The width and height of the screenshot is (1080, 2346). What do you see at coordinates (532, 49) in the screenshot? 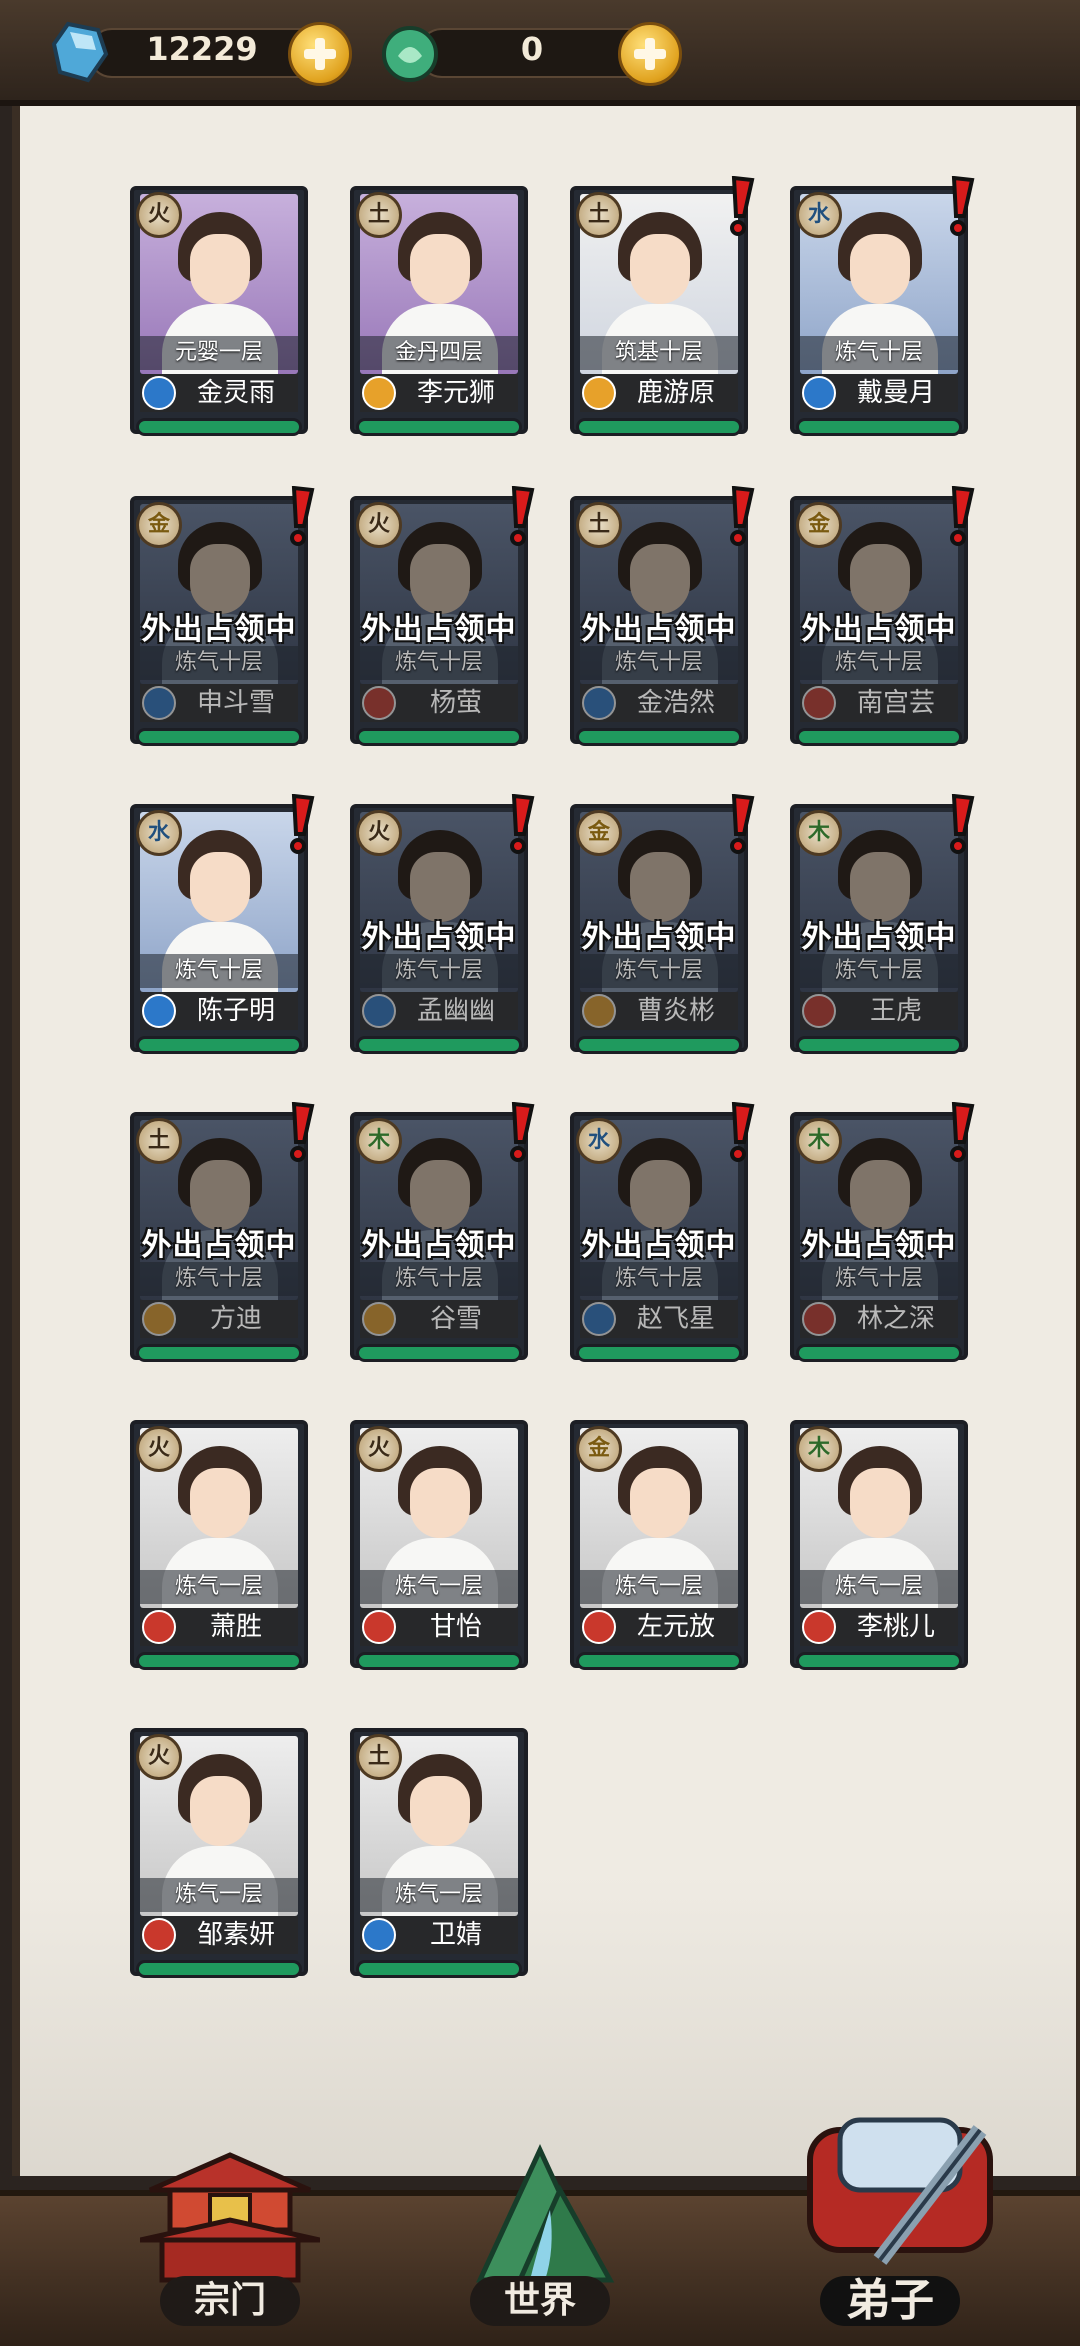
I see `gem-value: 0` at bounding box center [532, 49].